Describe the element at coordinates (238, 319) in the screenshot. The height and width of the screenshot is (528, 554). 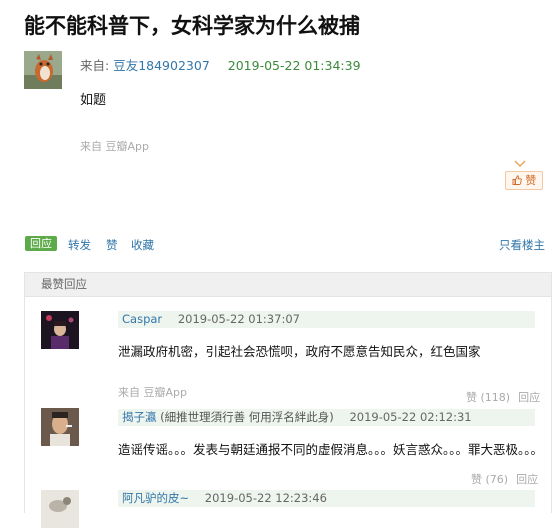
I see `comment-time: 2019-05-22 01:37:07` at that location.